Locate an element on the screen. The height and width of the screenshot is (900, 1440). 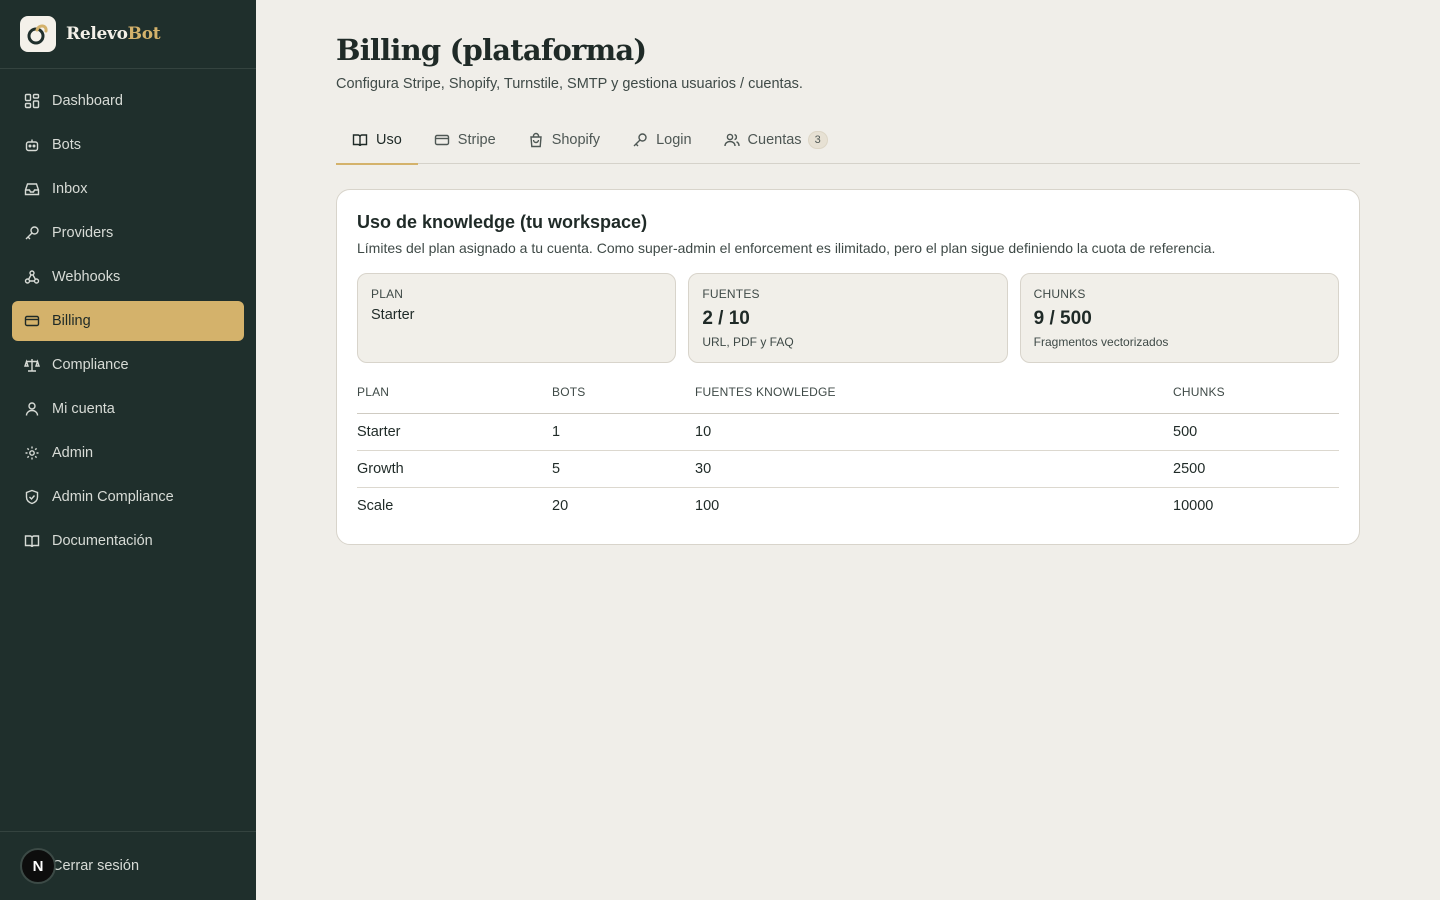
tab-label: Cuentas is located at coordinates (774, 140).